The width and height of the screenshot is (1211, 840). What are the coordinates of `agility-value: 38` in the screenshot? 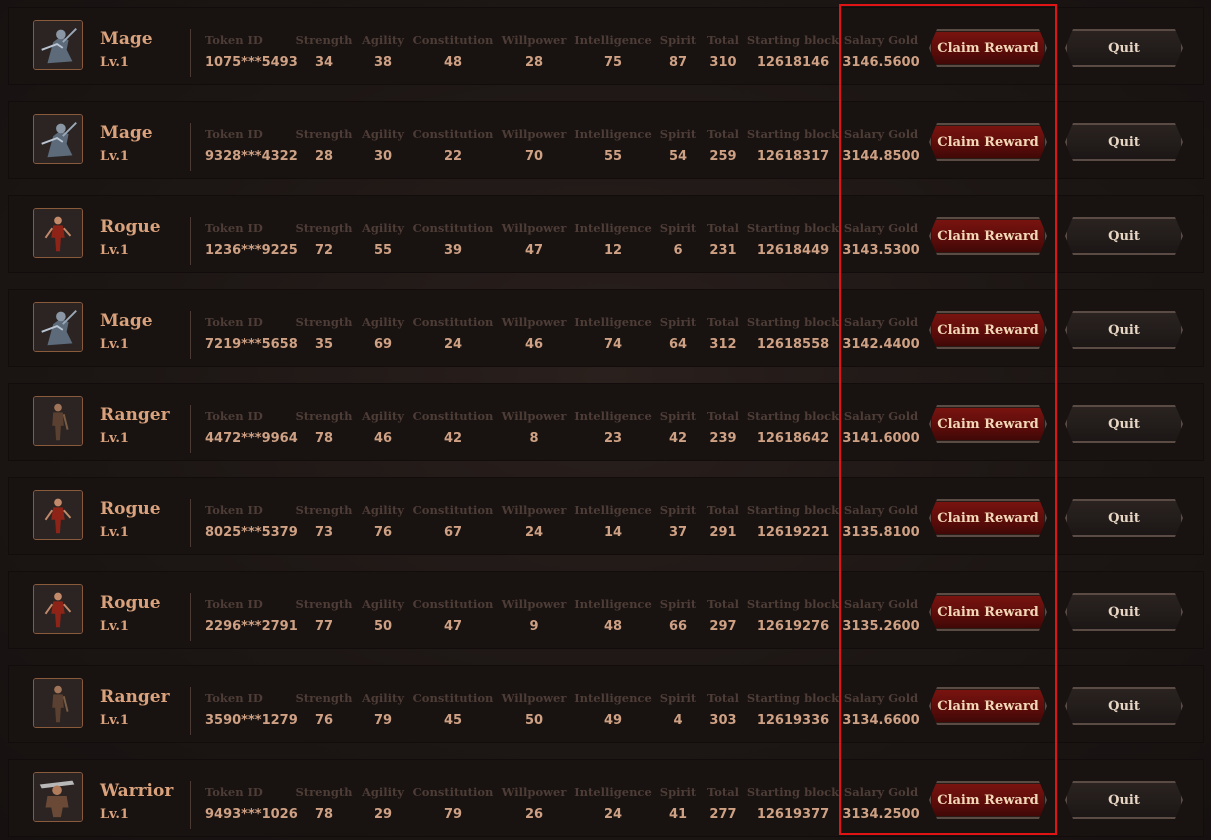 It's located at (383, 62).